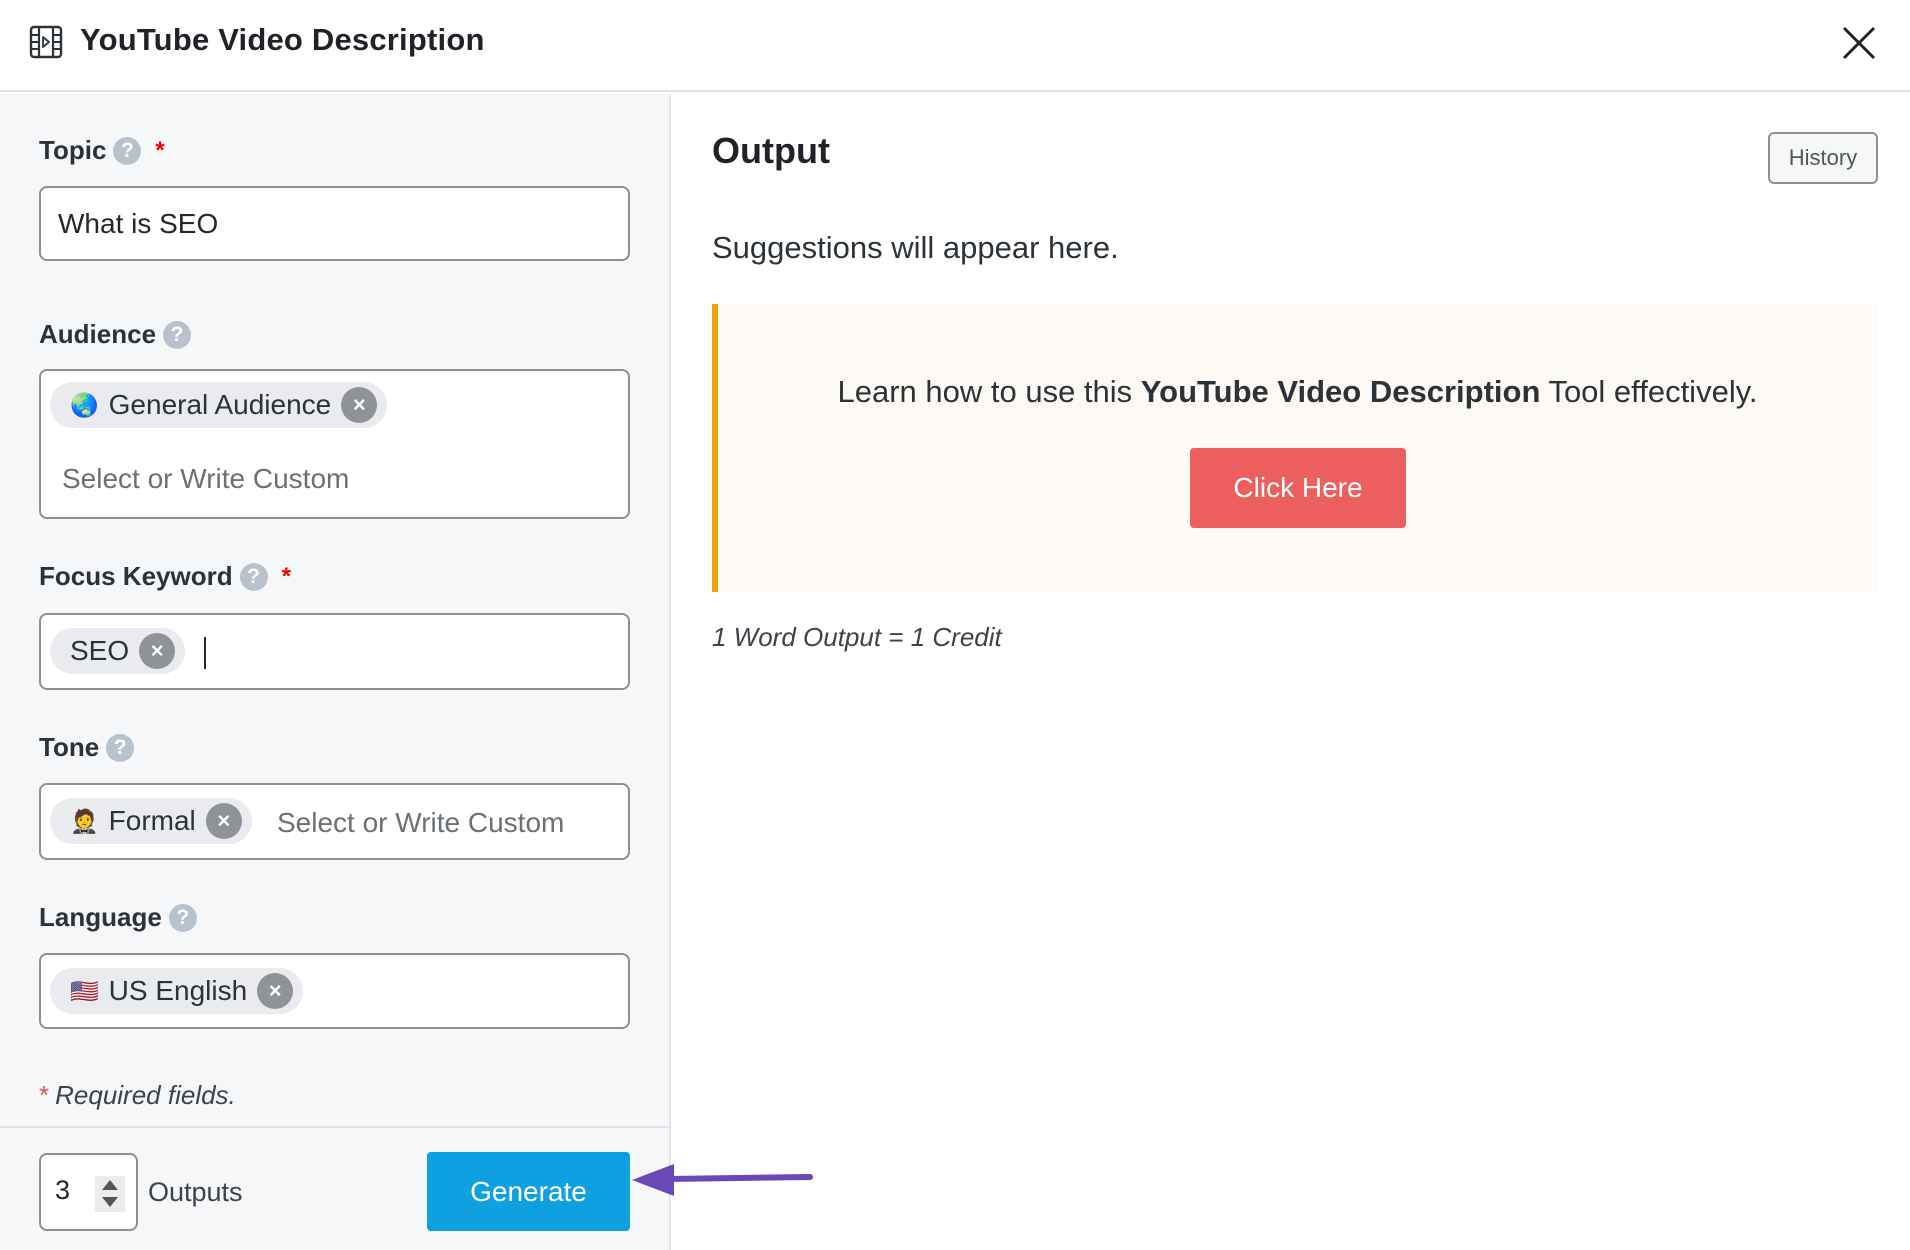 The image size is (1910, 1250). I want to click on outputs-number-input: 3, so click(88, 1192).